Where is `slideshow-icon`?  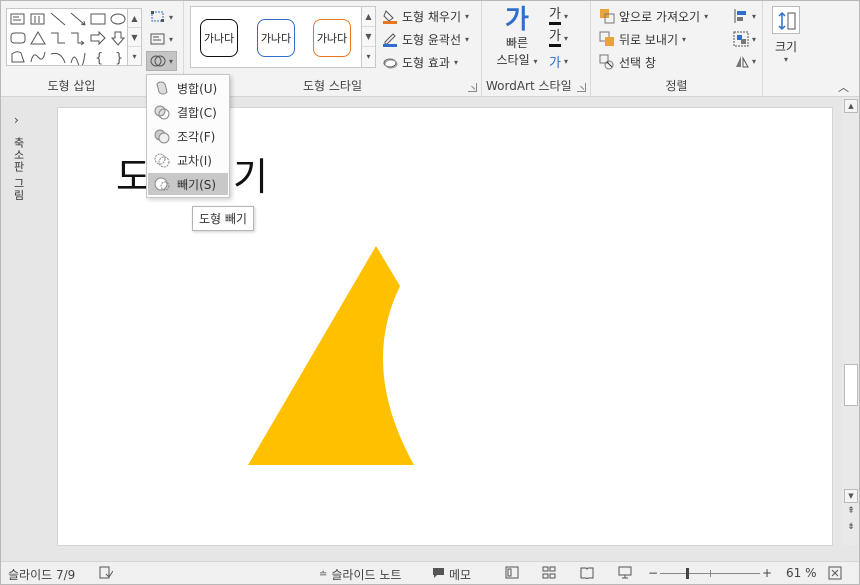
slideshow-icon is located at coordinates (625, 572).